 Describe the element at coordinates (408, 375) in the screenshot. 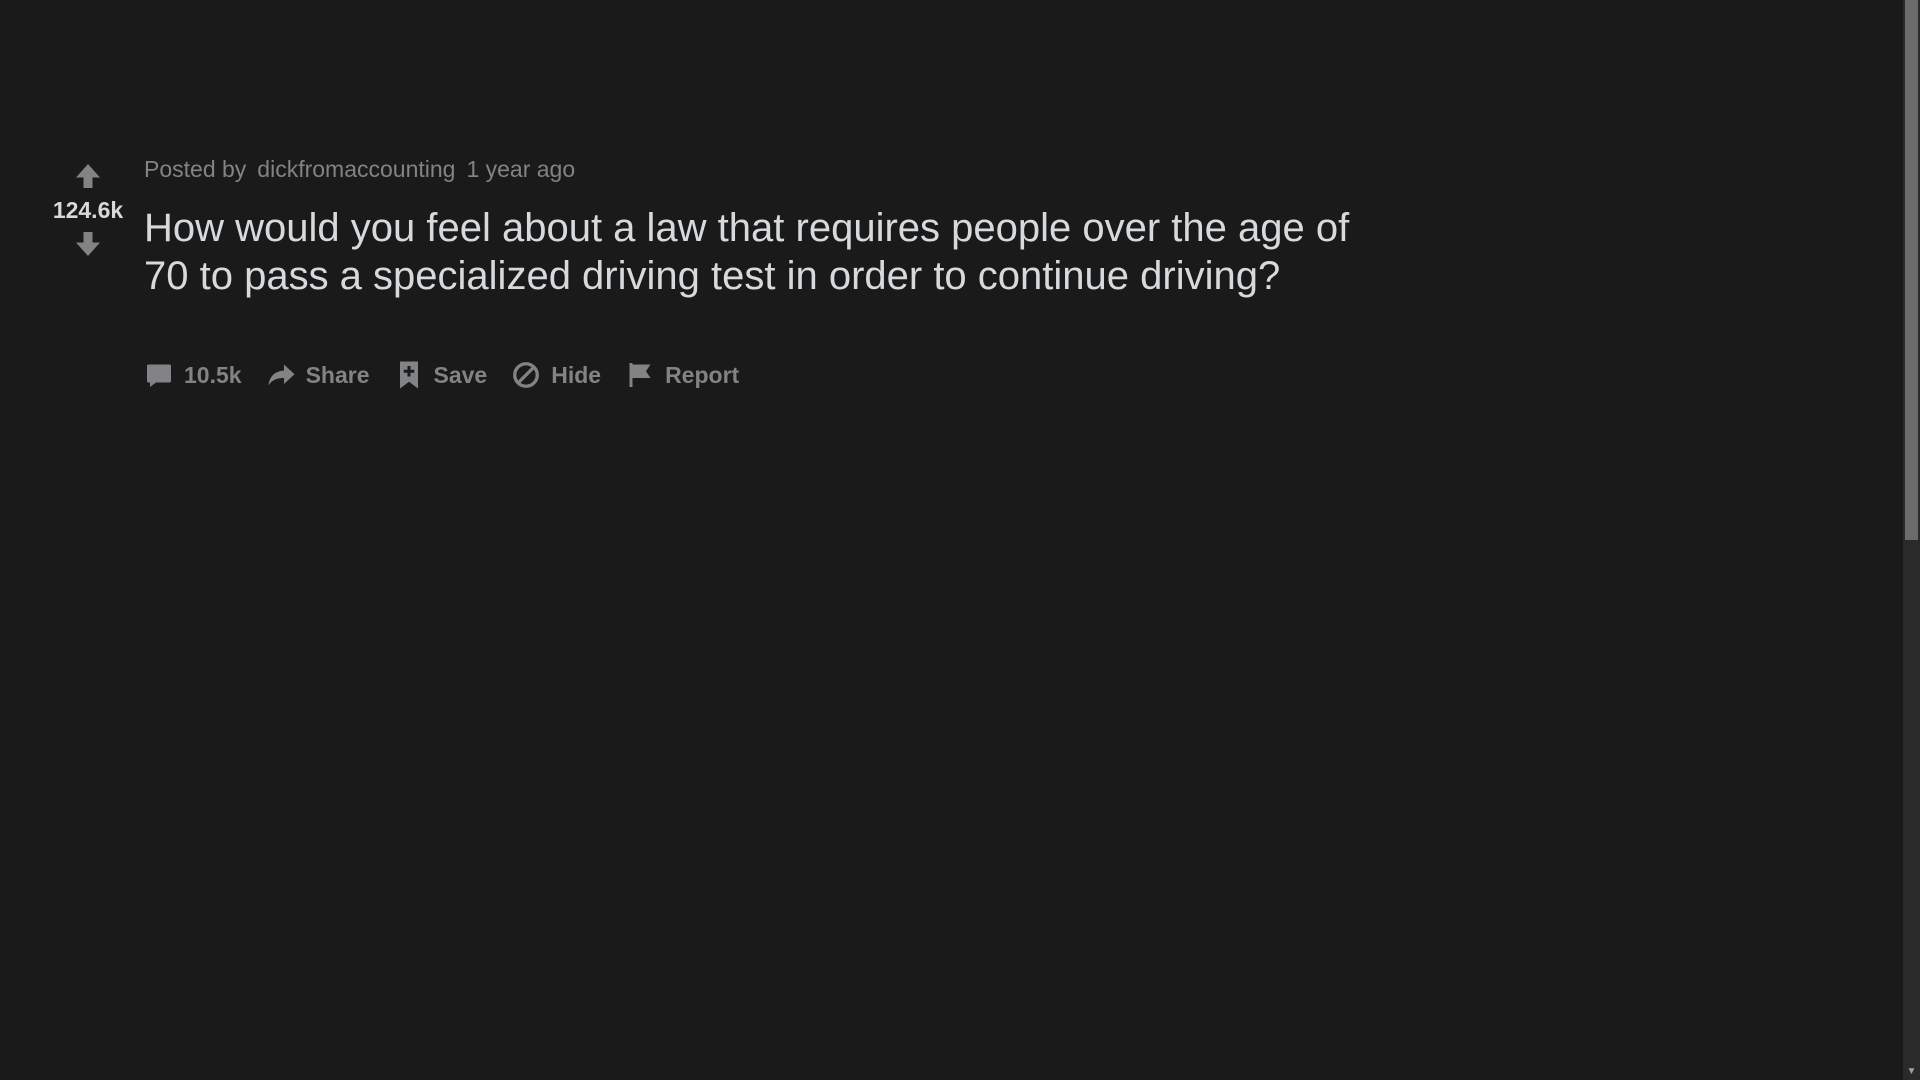

I see `bookmark-icon` at that location.